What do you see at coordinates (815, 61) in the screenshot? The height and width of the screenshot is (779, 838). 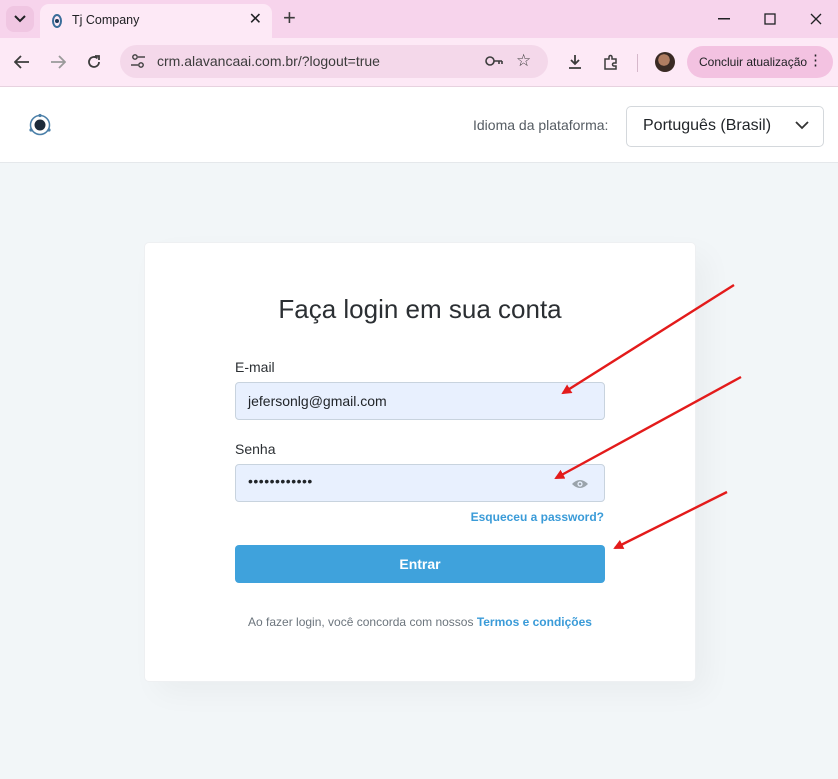 I see `more-icon: ⋮` at bounding box center [815, 61].